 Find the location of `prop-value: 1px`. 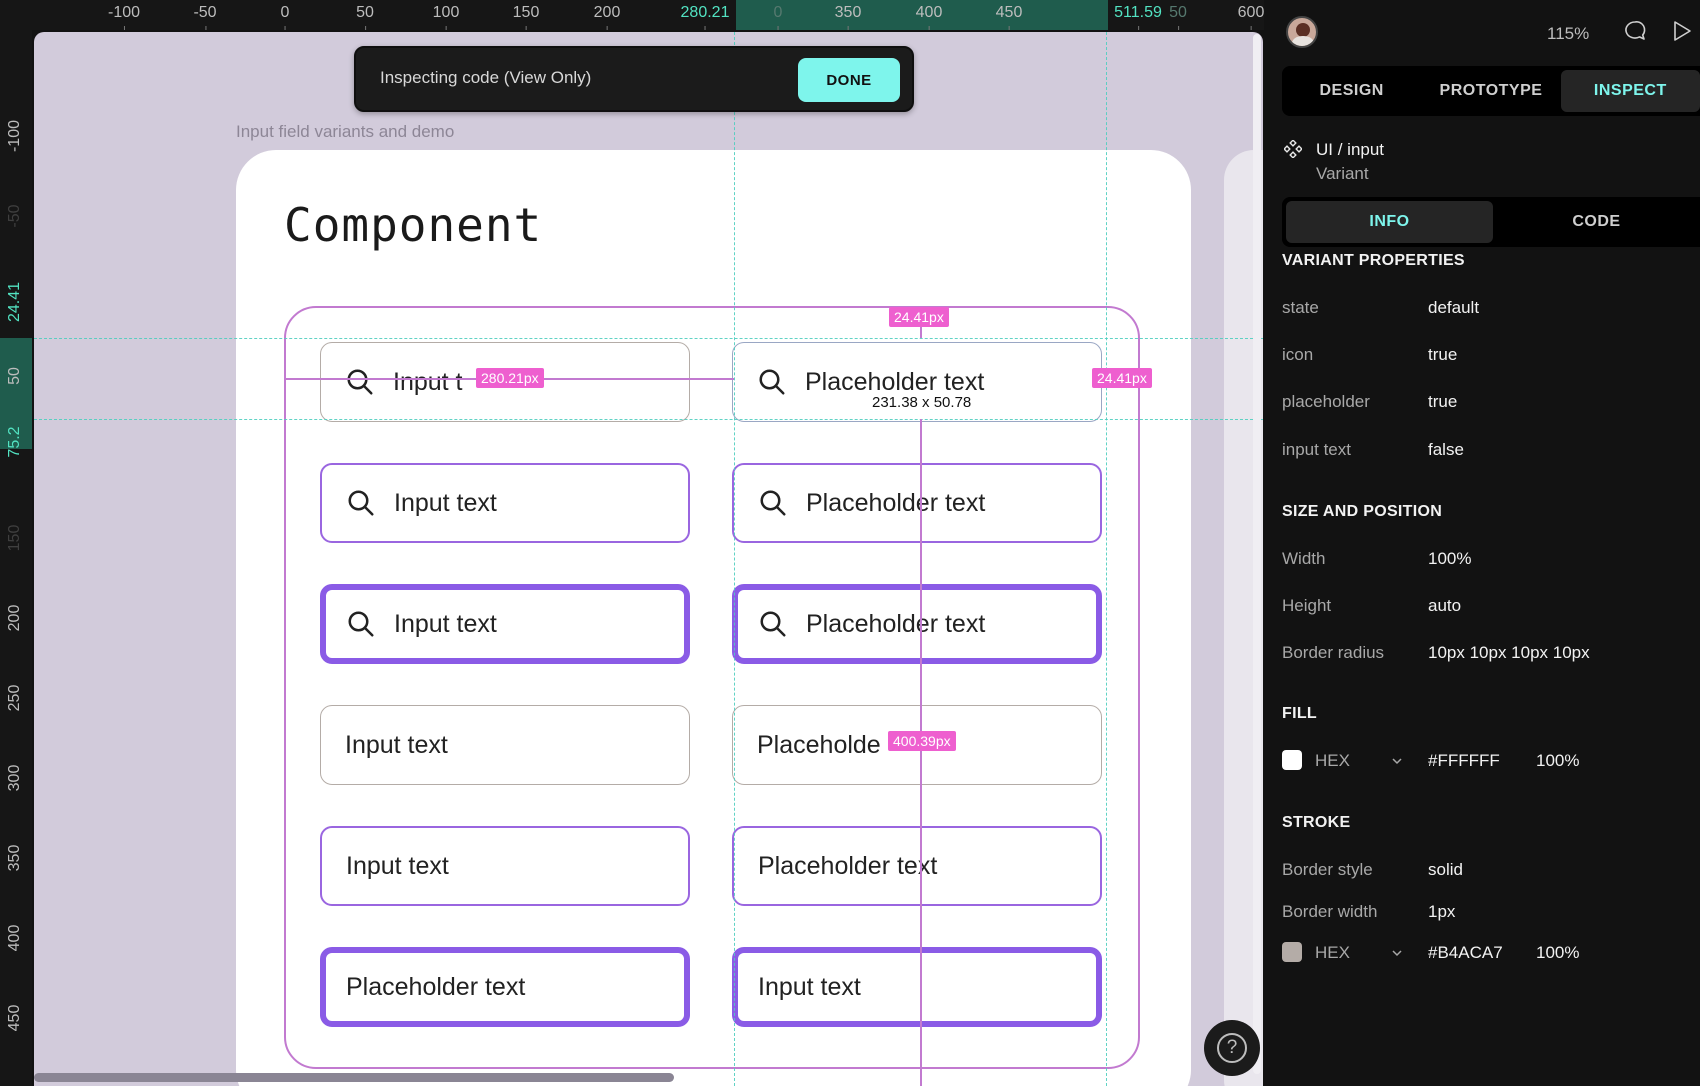

prop-value: 1px is located at coordinates (1441, 912).